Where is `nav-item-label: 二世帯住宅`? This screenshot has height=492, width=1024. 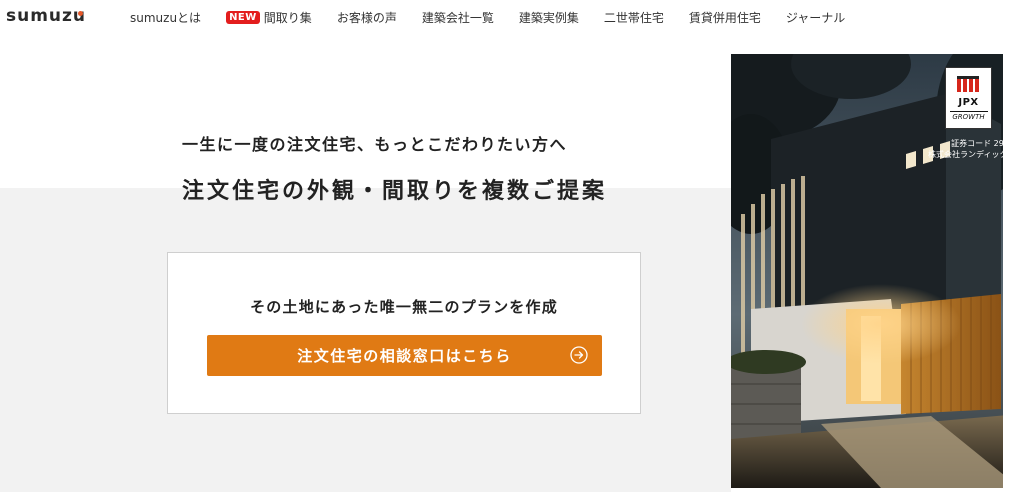 nav-item-label: 二世帯住宅 is located at coordinates (633, 18).